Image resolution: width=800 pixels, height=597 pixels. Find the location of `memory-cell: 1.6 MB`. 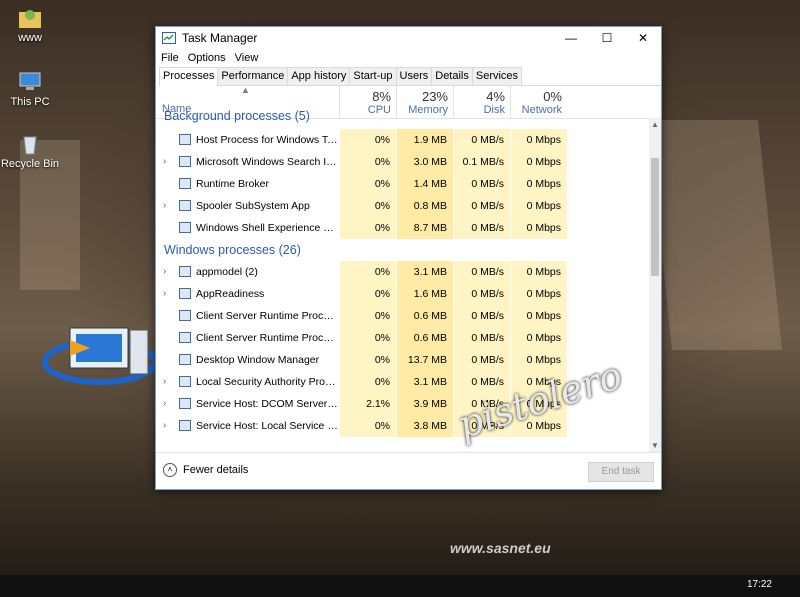

memory-cell: 1.6 MB is located at coordinates (424, 294).